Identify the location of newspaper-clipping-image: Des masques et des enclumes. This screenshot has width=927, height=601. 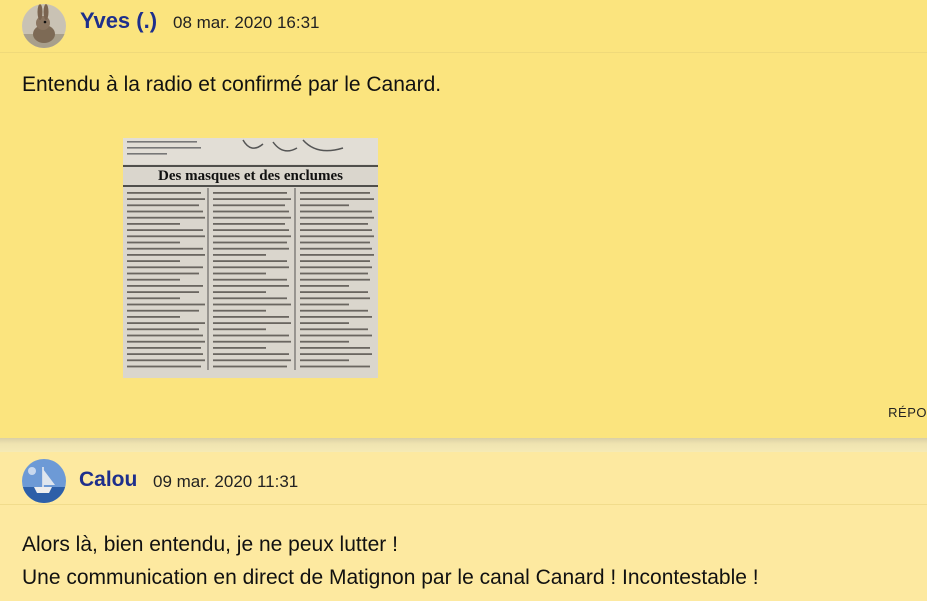
(250, 258).